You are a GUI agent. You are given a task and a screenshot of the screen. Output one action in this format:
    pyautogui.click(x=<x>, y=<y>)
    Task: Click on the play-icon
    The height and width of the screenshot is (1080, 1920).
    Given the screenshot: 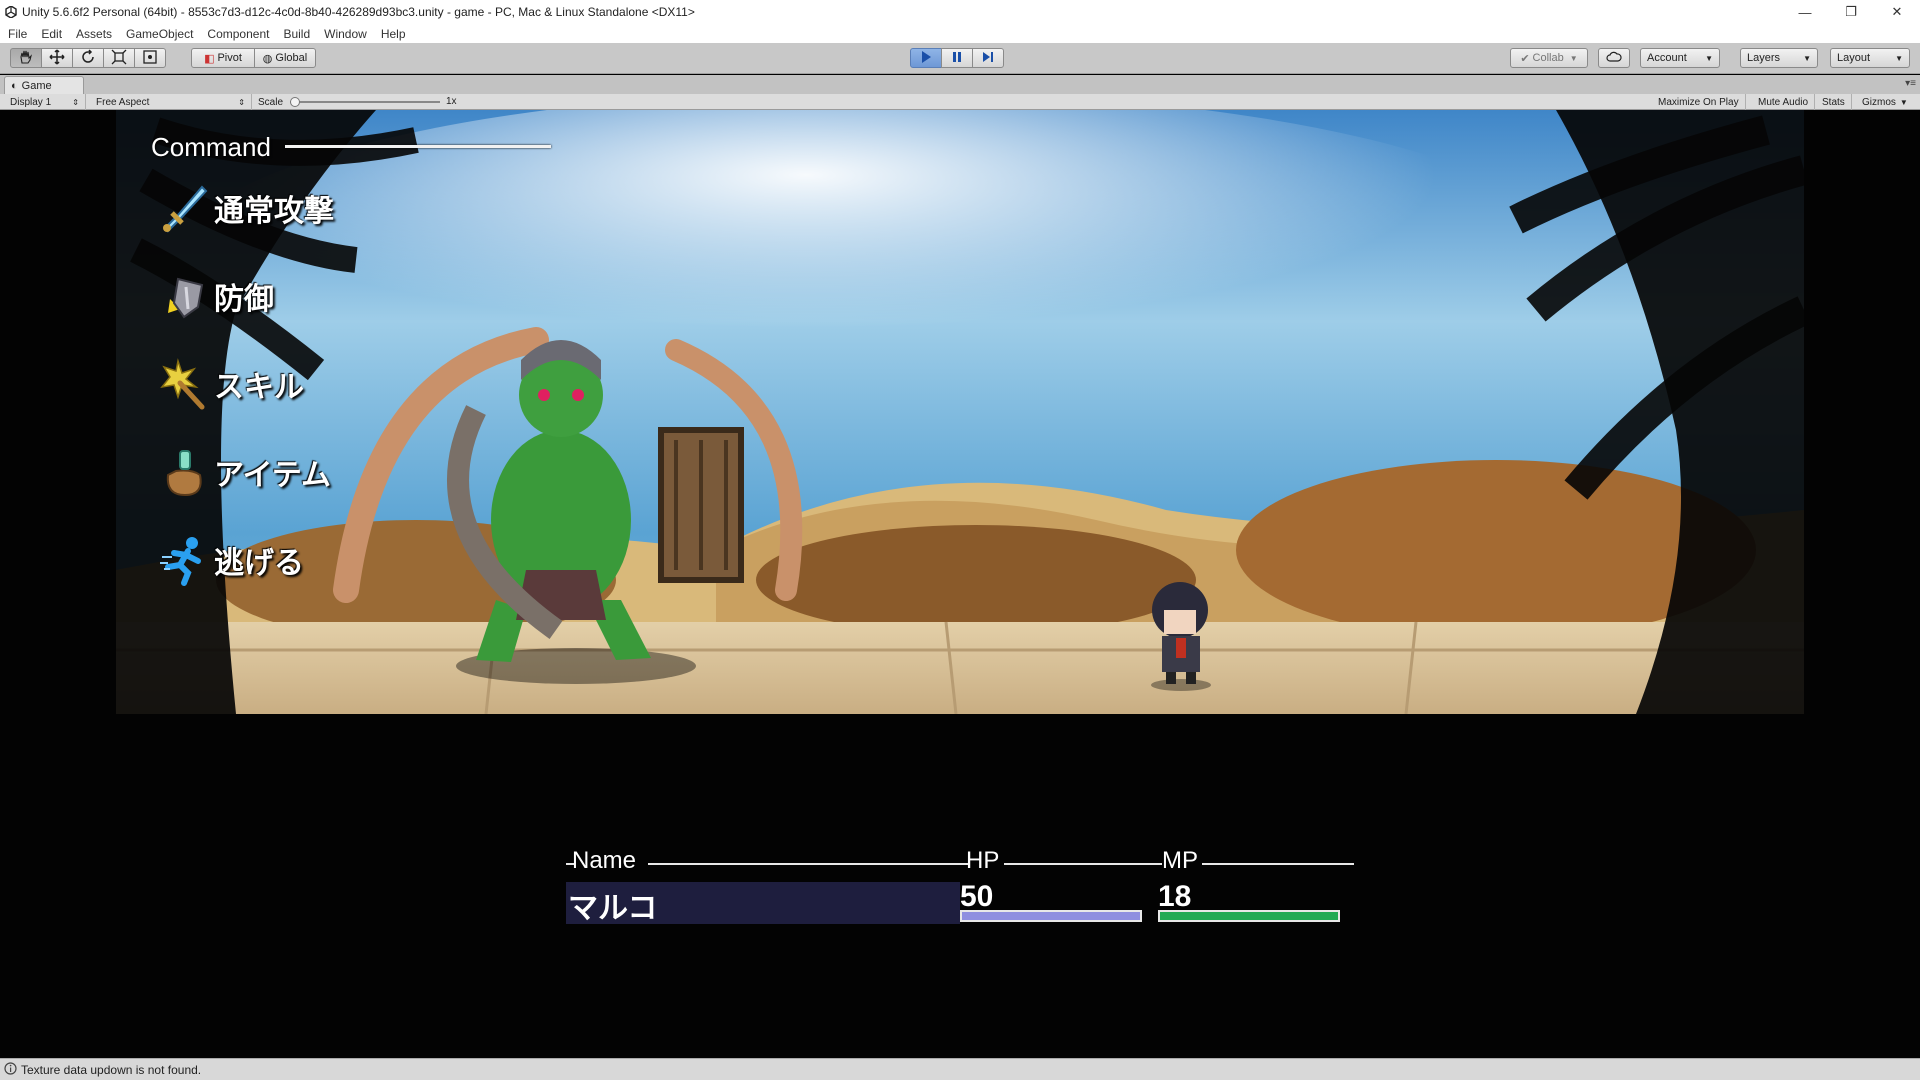 What is the action you would take?
    pyautogui.click(x=926, y=58)
    